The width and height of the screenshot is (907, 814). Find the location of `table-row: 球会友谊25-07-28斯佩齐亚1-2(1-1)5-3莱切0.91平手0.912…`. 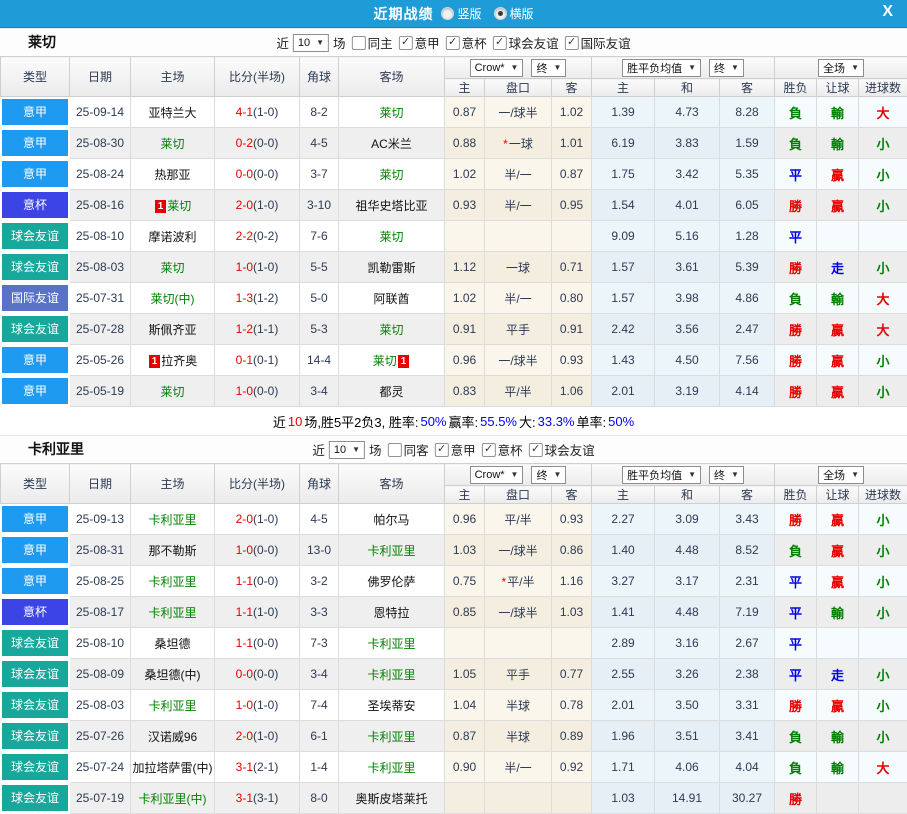

table-row: 球会友谊25-07-28斯佩齐亚1-2(1-1)5-3莱切0.91平手0.912… is located at coordinates (454, 329).